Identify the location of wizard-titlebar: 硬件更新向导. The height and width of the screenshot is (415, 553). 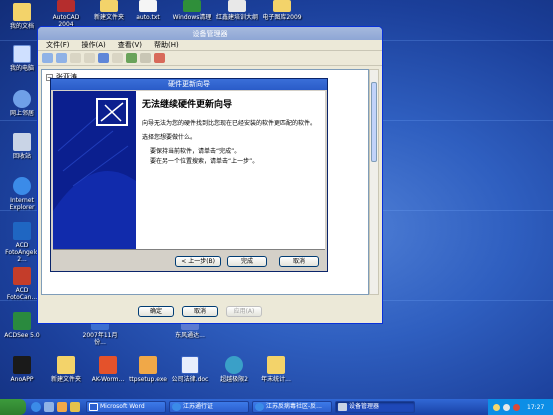
(189, 84).